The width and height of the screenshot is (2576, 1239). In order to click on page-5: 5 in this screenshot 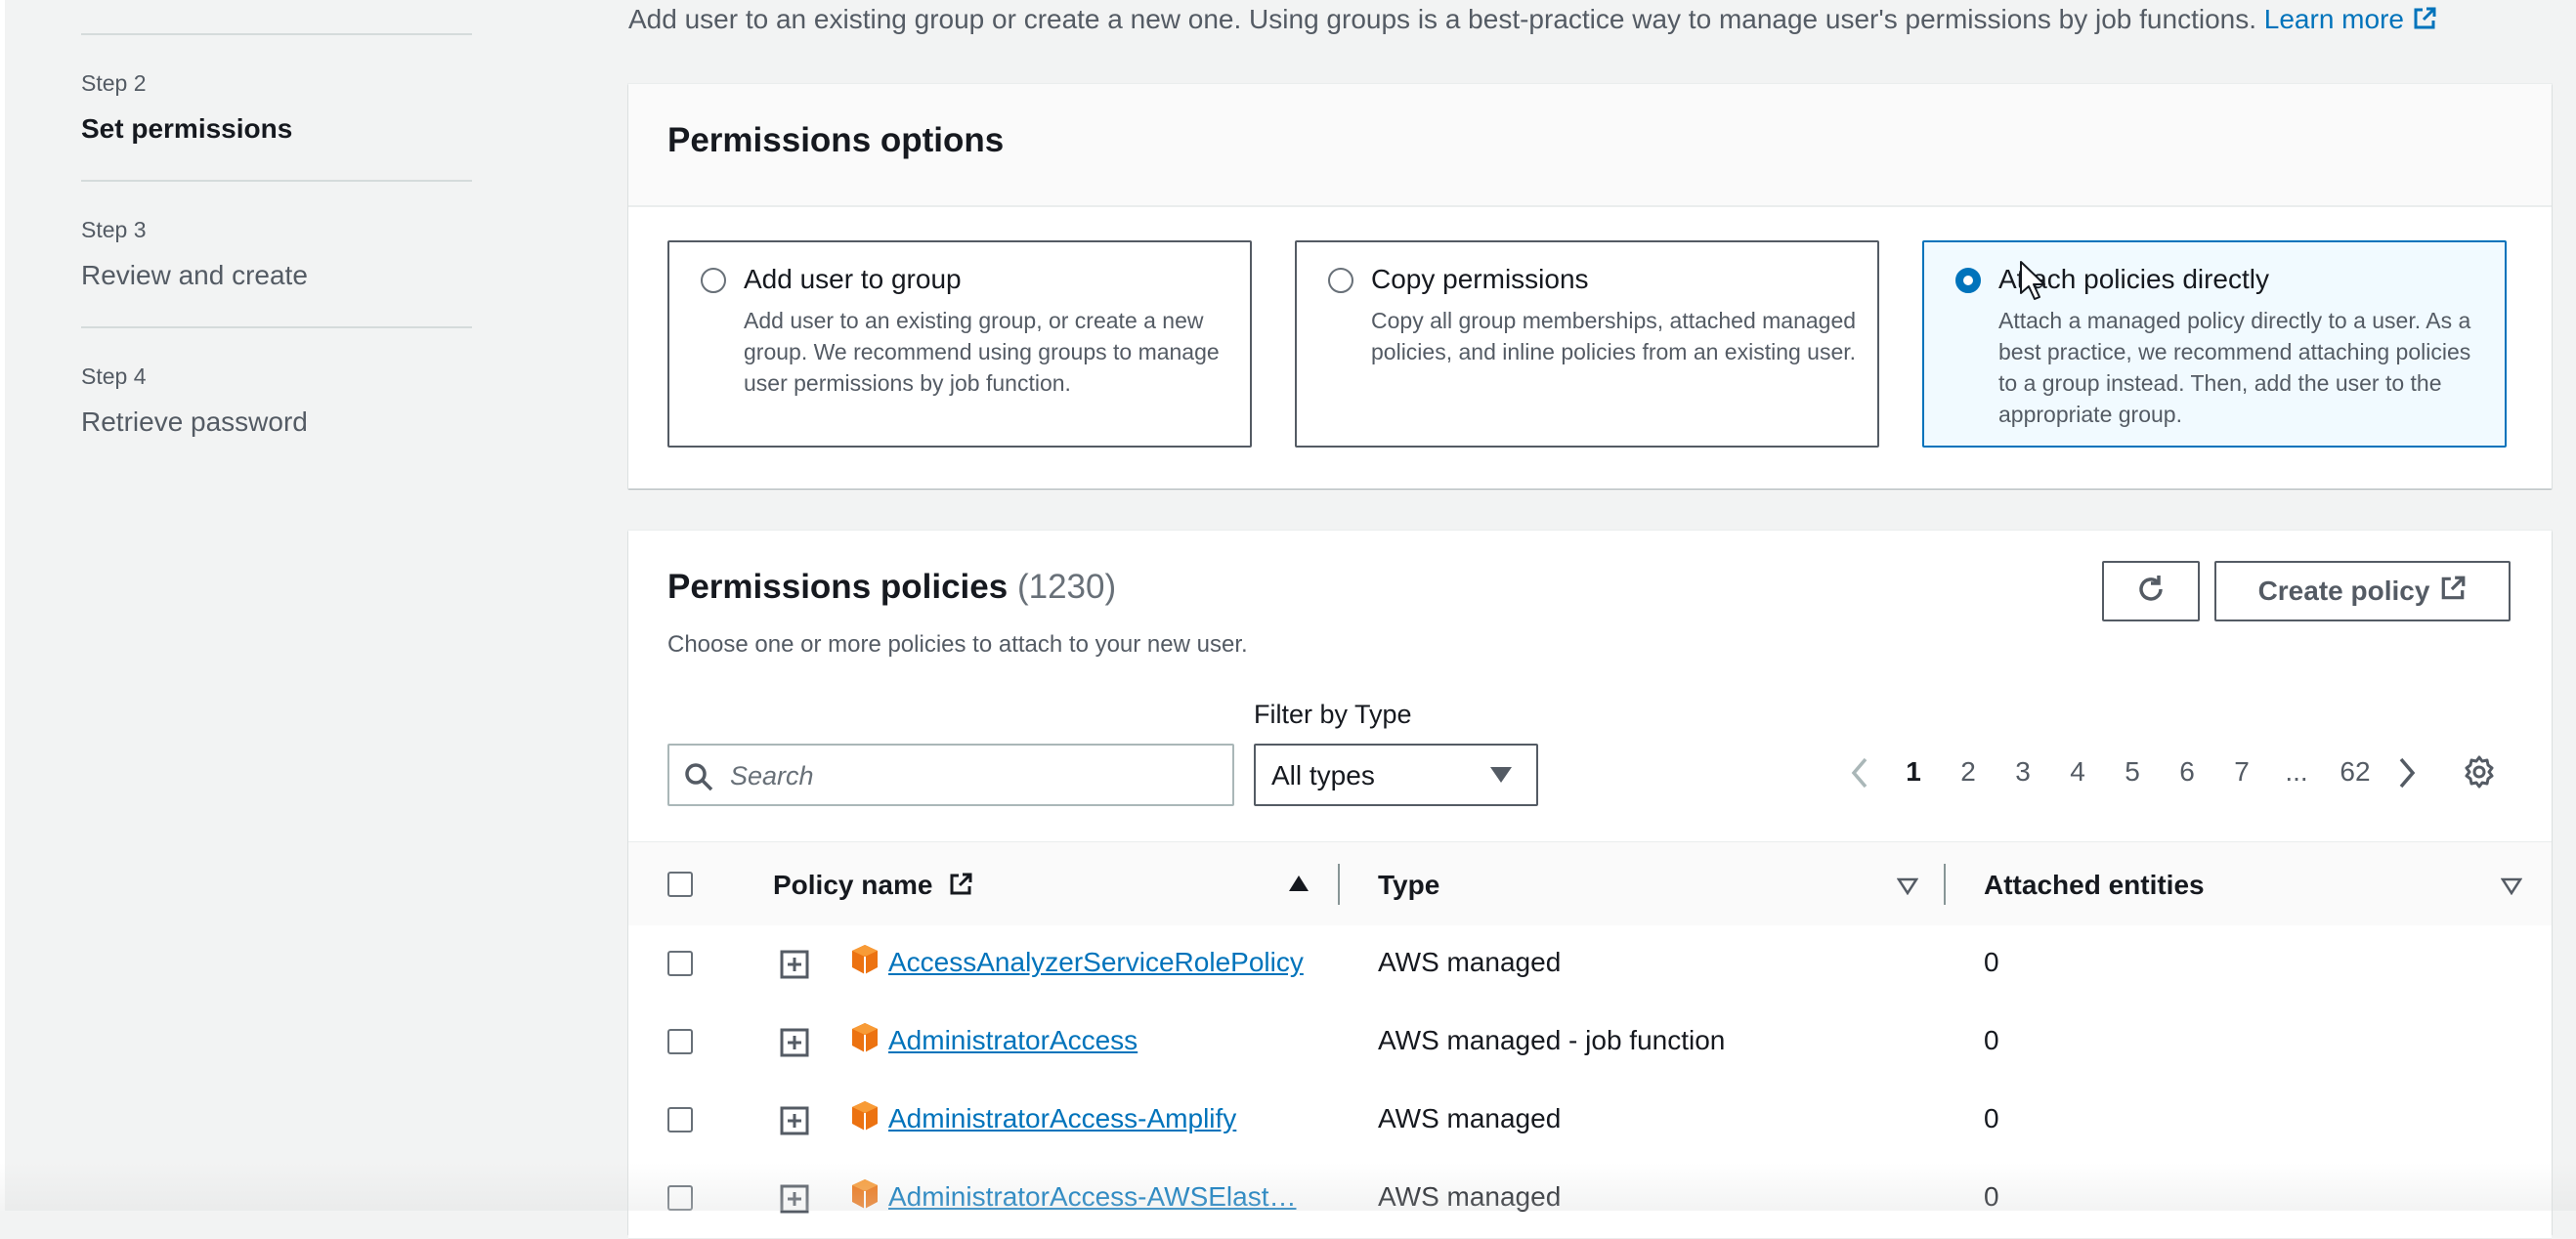, I will do `click(2133, 772)`.